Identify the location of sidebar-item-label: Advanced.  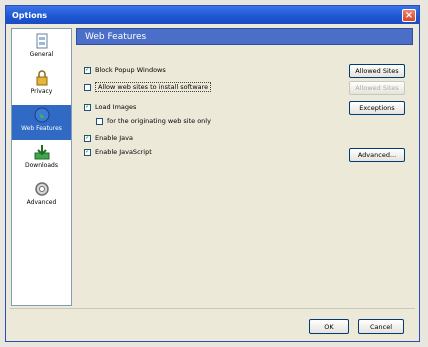
(41, 202).